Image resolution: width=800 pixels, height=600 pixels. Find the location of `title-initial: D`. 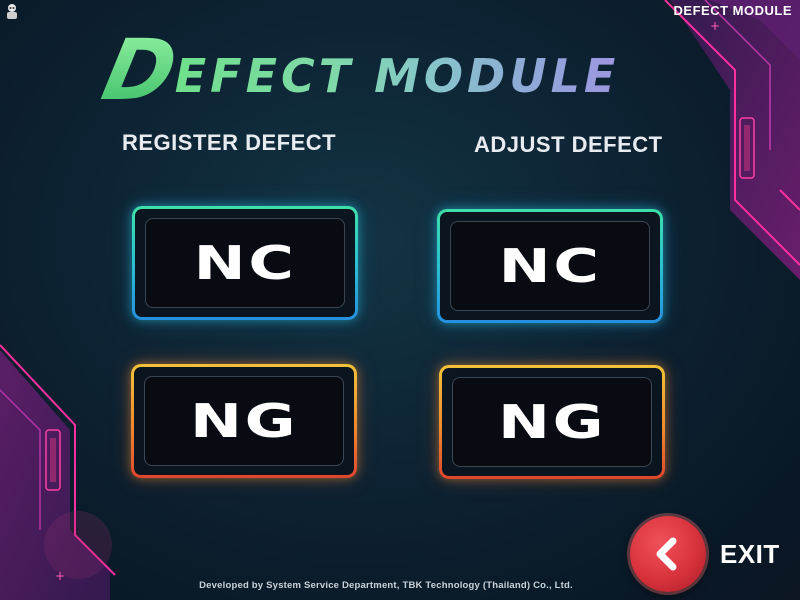

title-initial: D is located at coordinates (140, 70).